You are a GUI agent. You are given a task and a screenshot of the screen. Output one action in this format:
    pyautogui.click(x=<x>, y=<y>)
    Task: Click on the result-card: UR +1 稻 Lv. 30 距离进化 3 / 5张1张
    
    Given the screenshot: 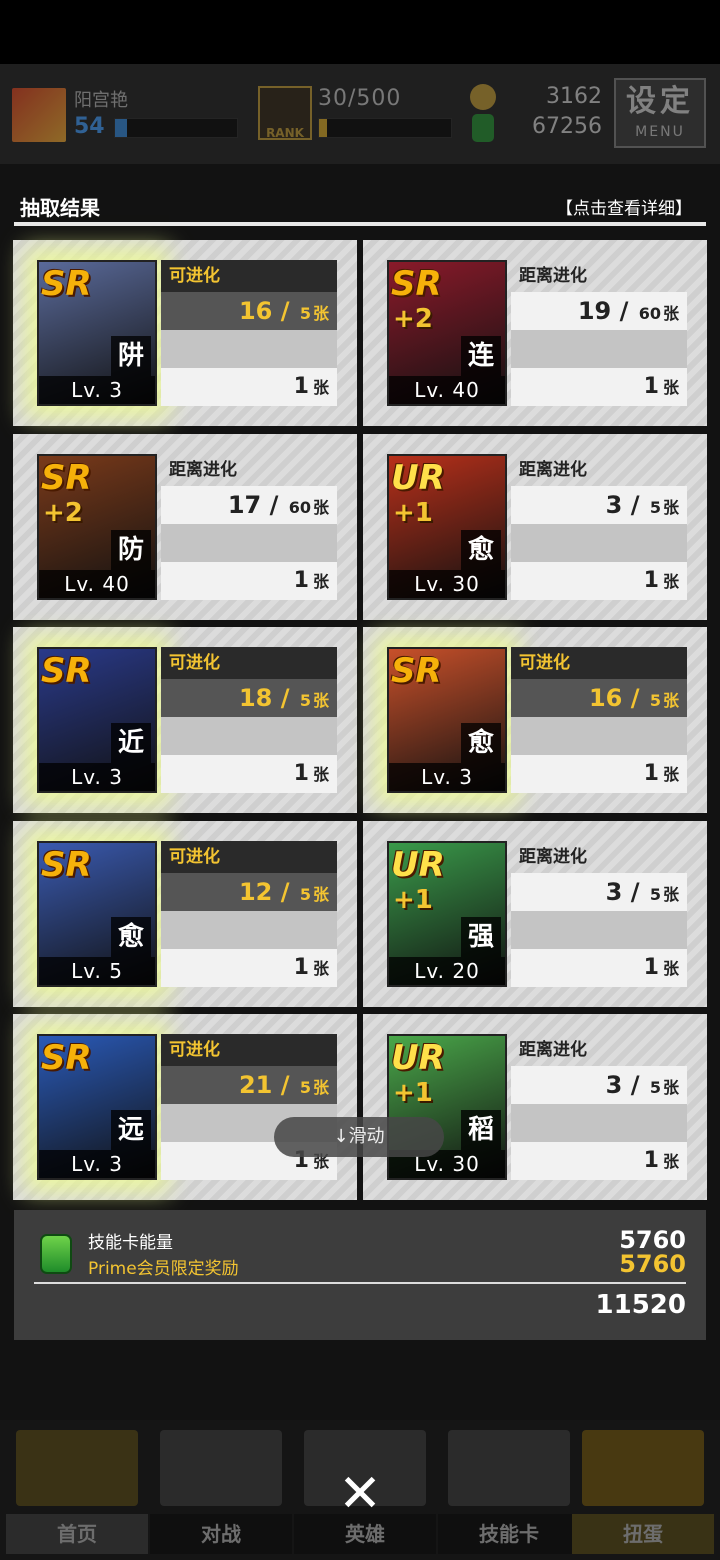 What is the action you would take?
    pyautogui.click(x=535, y=1107)
    